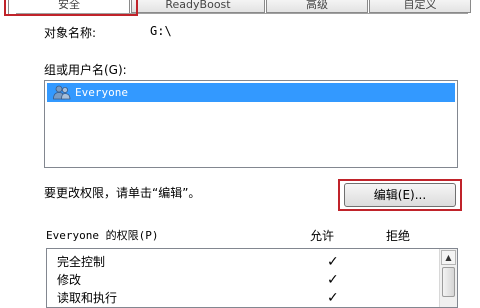 The height and width of the screenshot is (308, 480). What do you see at coordinates (448, 282) in the screenshot?
I see `scroll-thumb` at bounding box center [448, 282].